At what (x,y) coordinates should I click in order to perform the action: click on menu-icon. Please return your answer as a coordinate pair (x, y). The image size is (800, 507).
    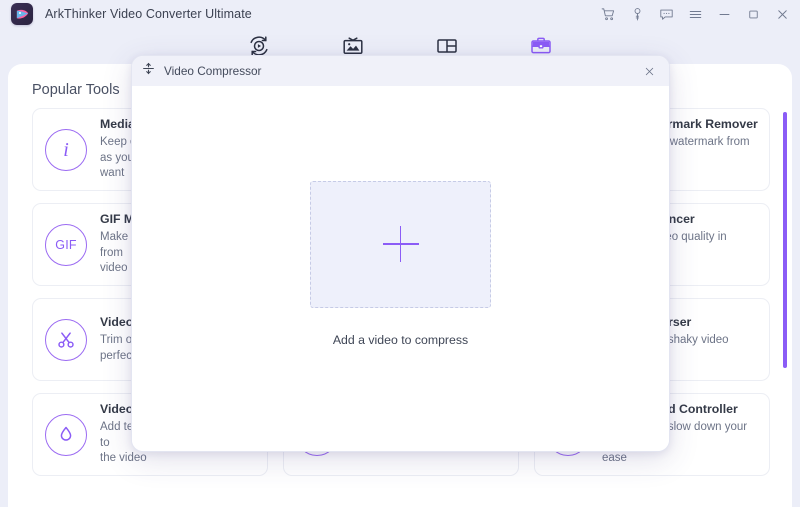
    Looking at the image, I should click on (695, 14).